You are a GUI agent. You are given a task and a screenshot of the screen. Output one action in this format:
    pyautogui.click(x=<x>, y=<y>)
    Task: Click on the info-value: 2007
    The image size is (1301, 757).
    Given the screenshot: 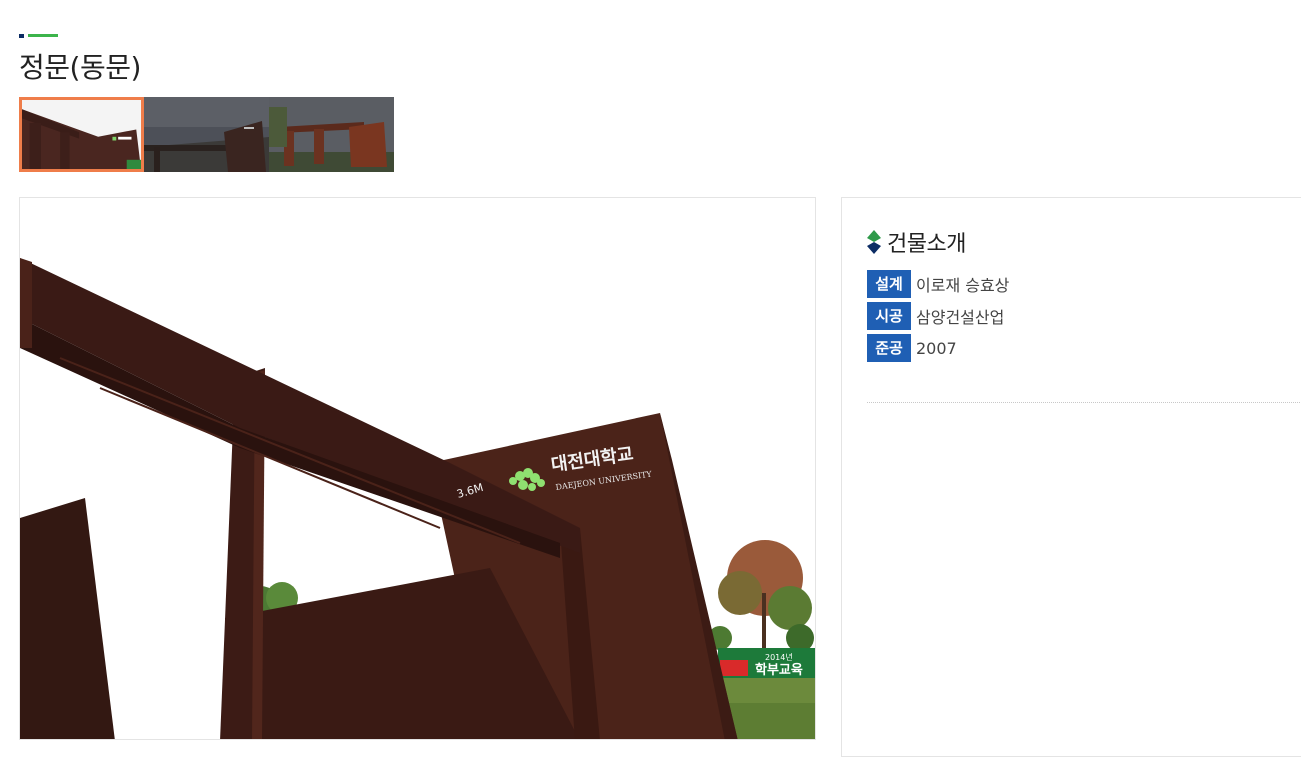 What is the action you would take?
    pyautogui.click(x=936, y=348)
    